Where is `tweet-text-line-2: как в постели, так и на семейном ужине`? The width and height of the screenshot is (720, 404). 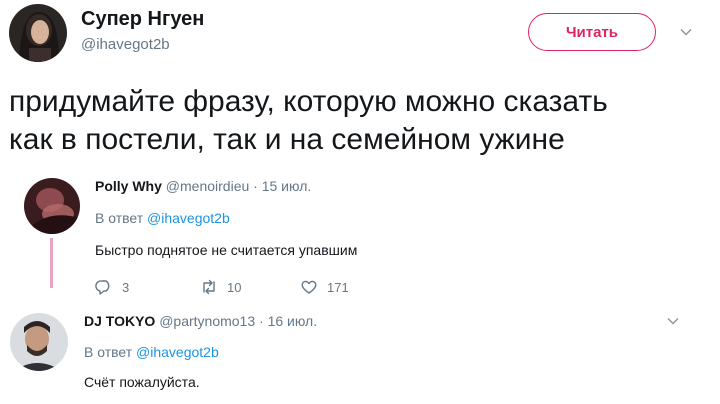 tweet-text-line-2: как в постели, так и на семейном ужине is located at coordinates (287, 139).